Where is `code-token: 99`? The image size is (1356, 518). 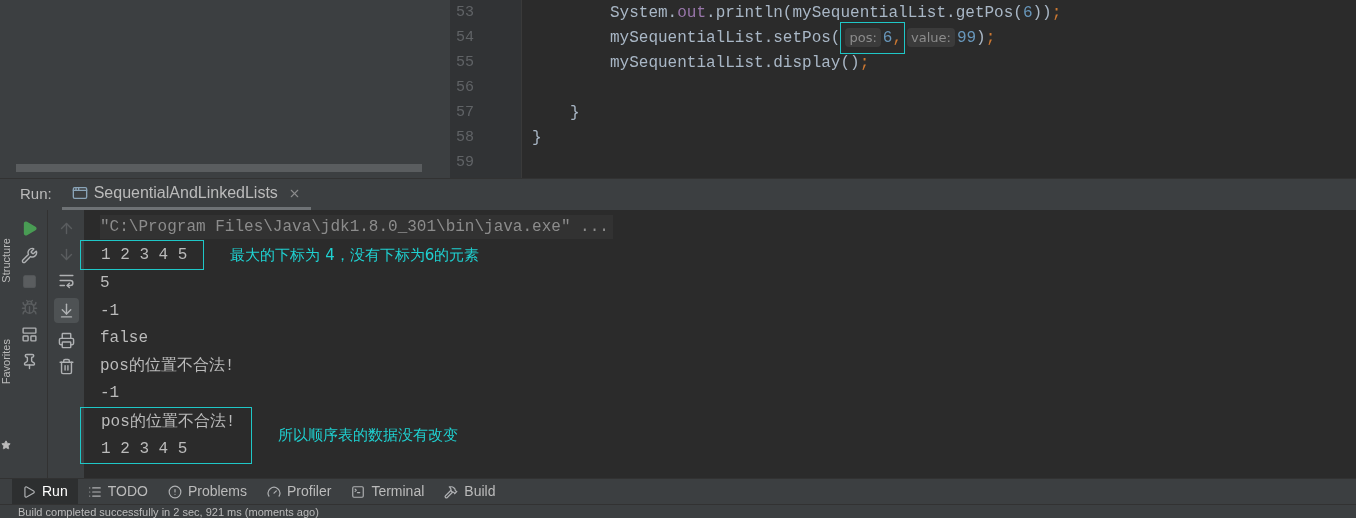 code-token: 99 is located at coordinates (966, 38).